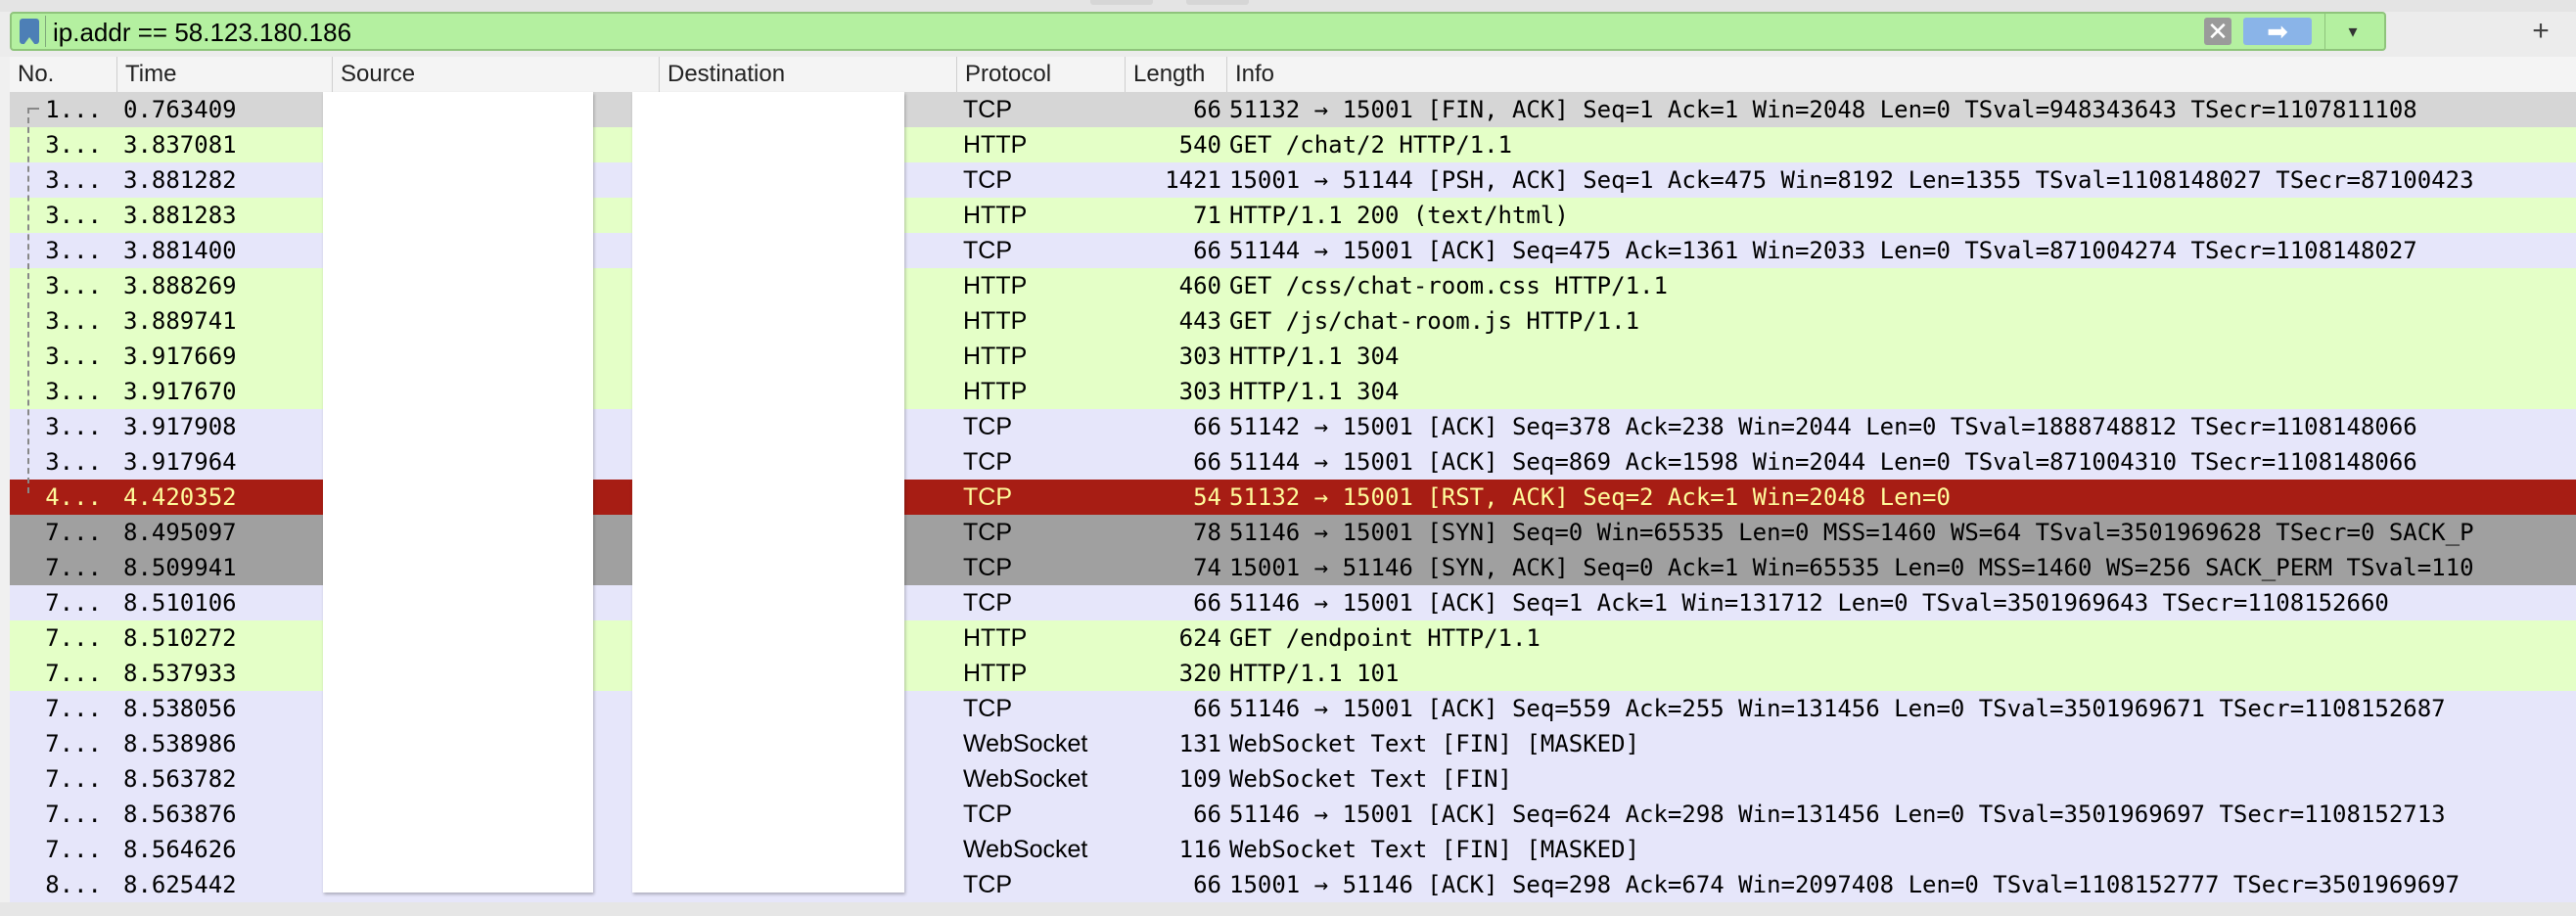  What do you see at coordinates (180, 145) in the screenshot?
I see `packet-time: 3.837081` at bounding box center [180, 145].